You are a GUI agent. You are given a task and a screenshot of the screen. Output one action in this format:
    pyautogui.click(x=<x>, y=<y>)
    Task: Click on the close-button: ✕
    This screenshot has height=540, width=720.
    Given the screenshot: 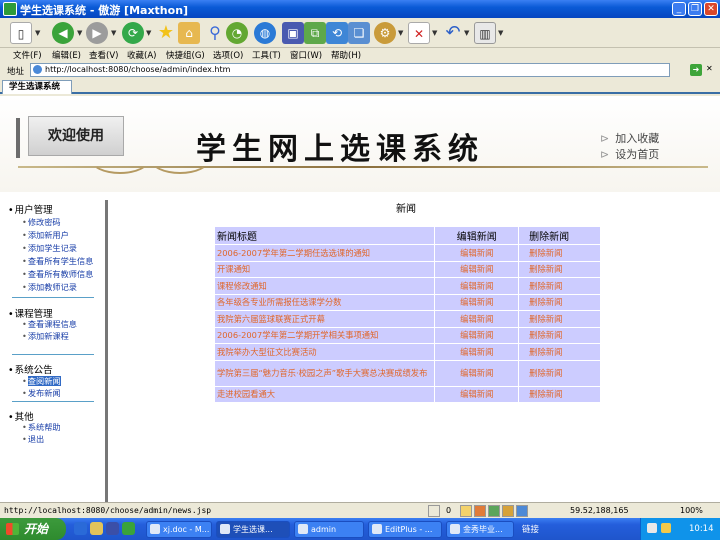 What is the action you would take?
    pyautogui.click(x=711, y=9)
    